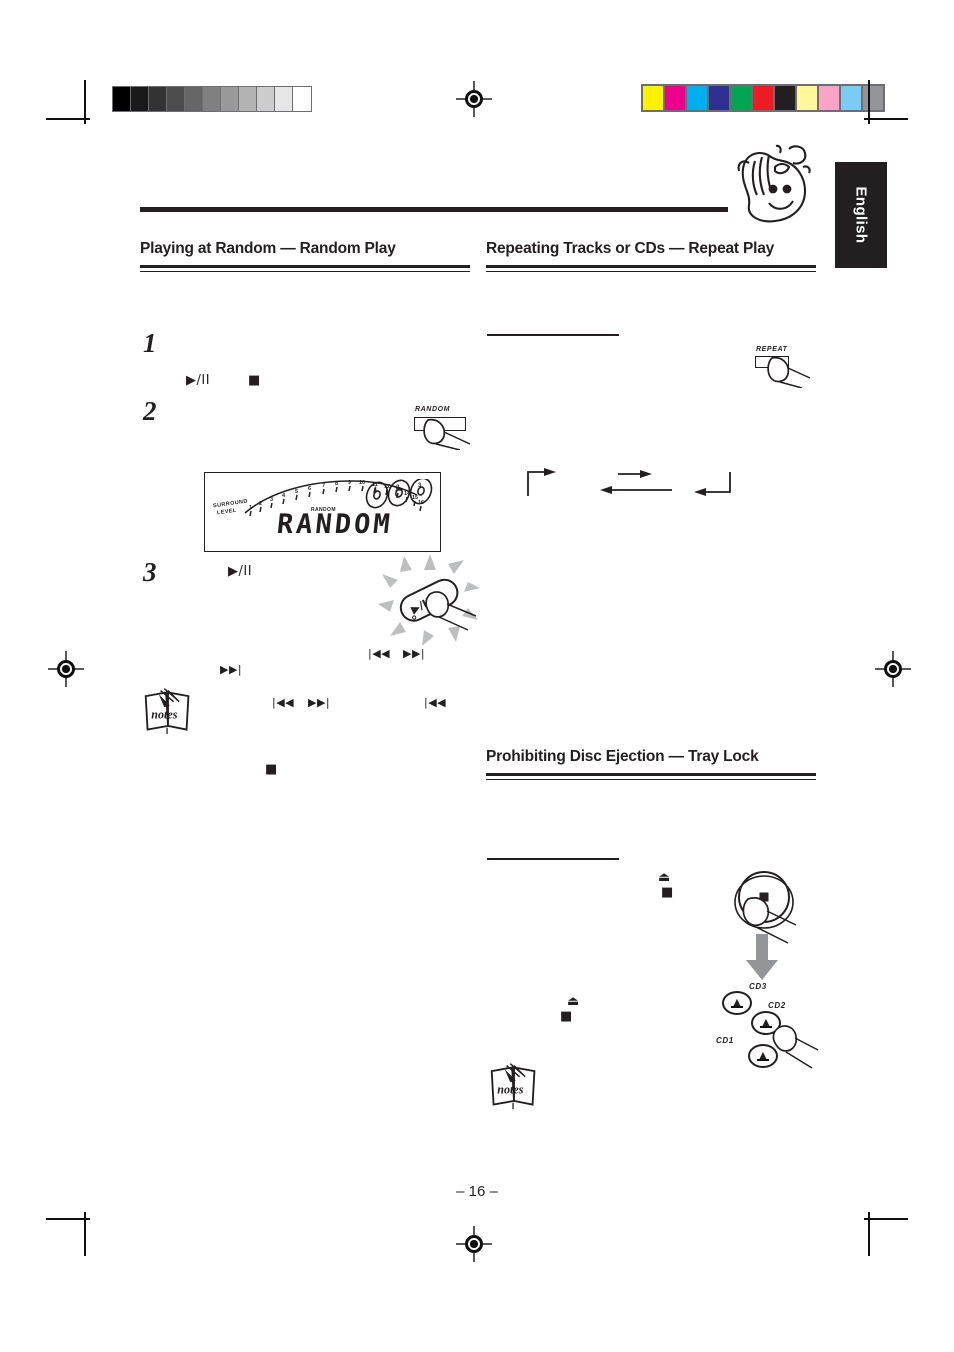 This screenshot has height=1352, width=954. What do you see at coordinates (737, 1003) in the screenshot?
I see `cd3-eject-button: ▲` at bounding box center [737, 1003].